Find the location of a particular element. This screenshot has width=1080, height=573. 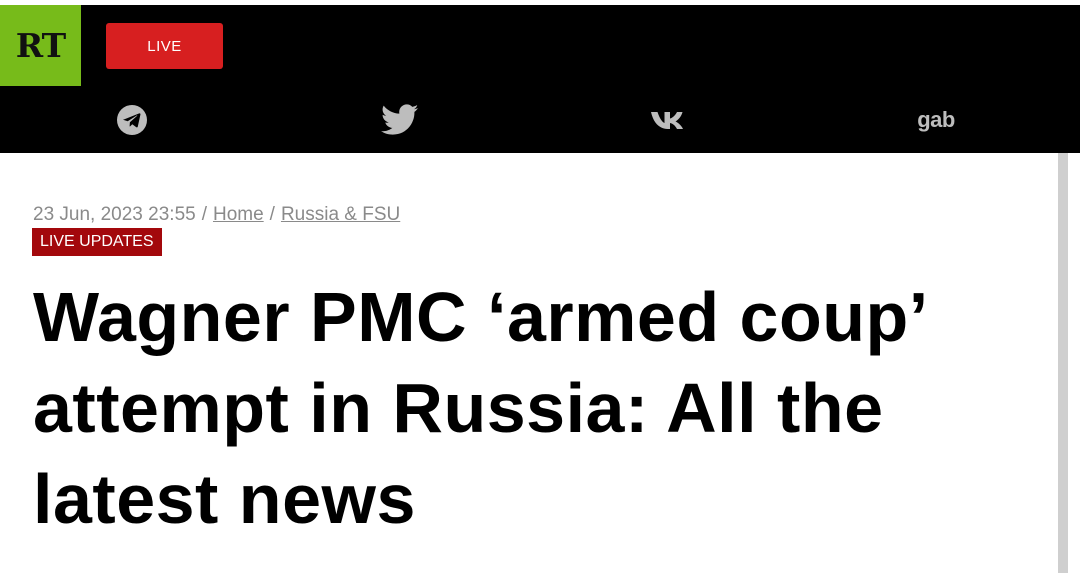

telegram-icon is located at coordinates (132, 120).